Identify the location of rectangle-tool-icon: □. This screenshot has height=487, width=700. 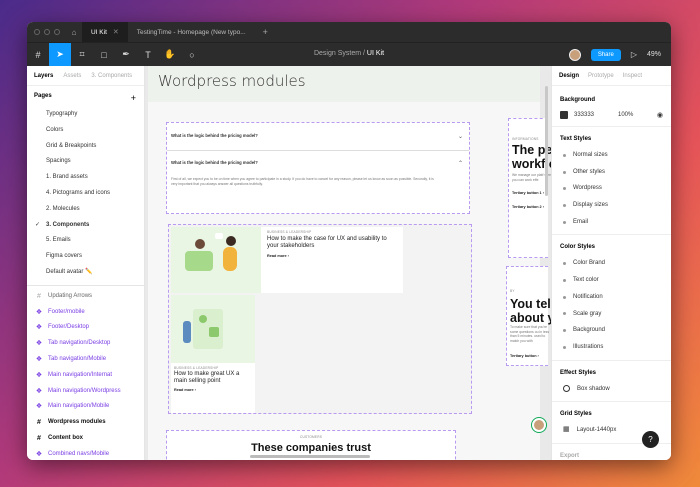
(104, 55).